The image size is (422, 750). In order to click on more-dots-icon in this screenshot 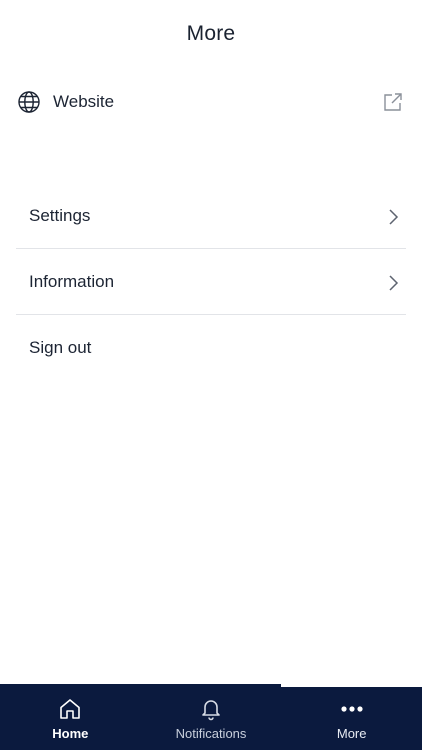, I will do `click(352, 709)`.